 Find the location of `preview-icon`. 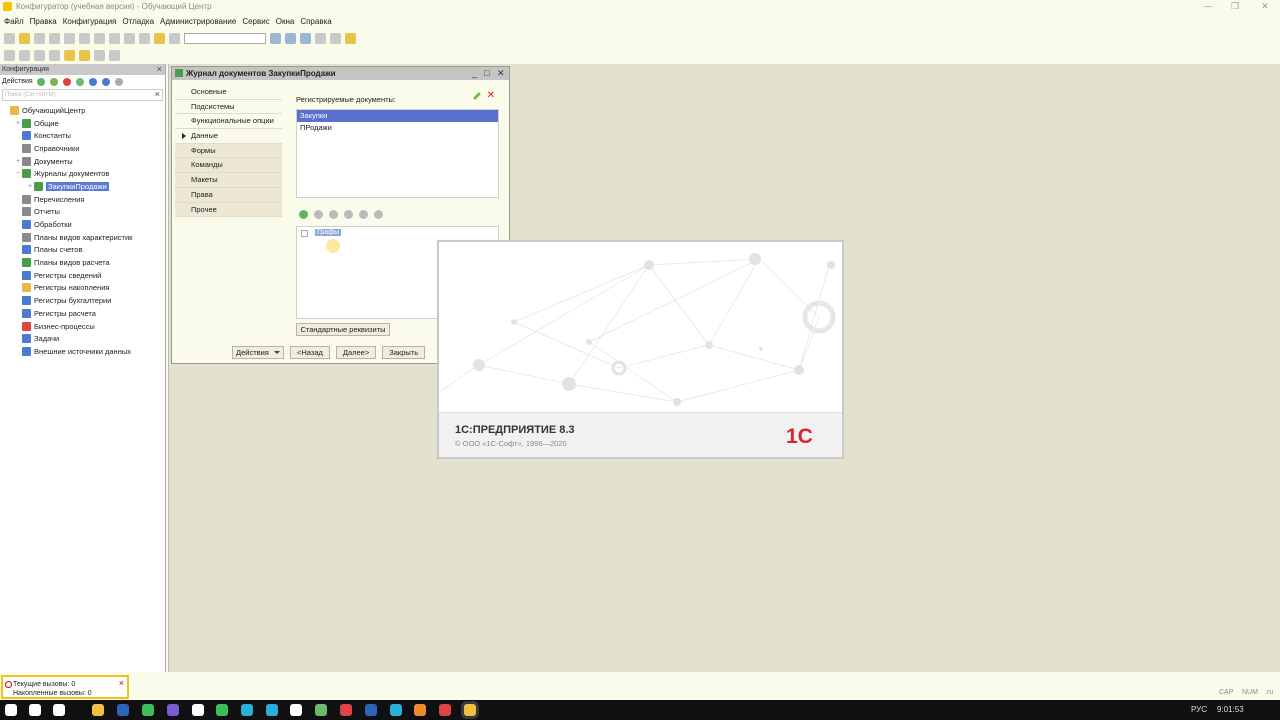

preview-icon is located at coordinates (114, 38).